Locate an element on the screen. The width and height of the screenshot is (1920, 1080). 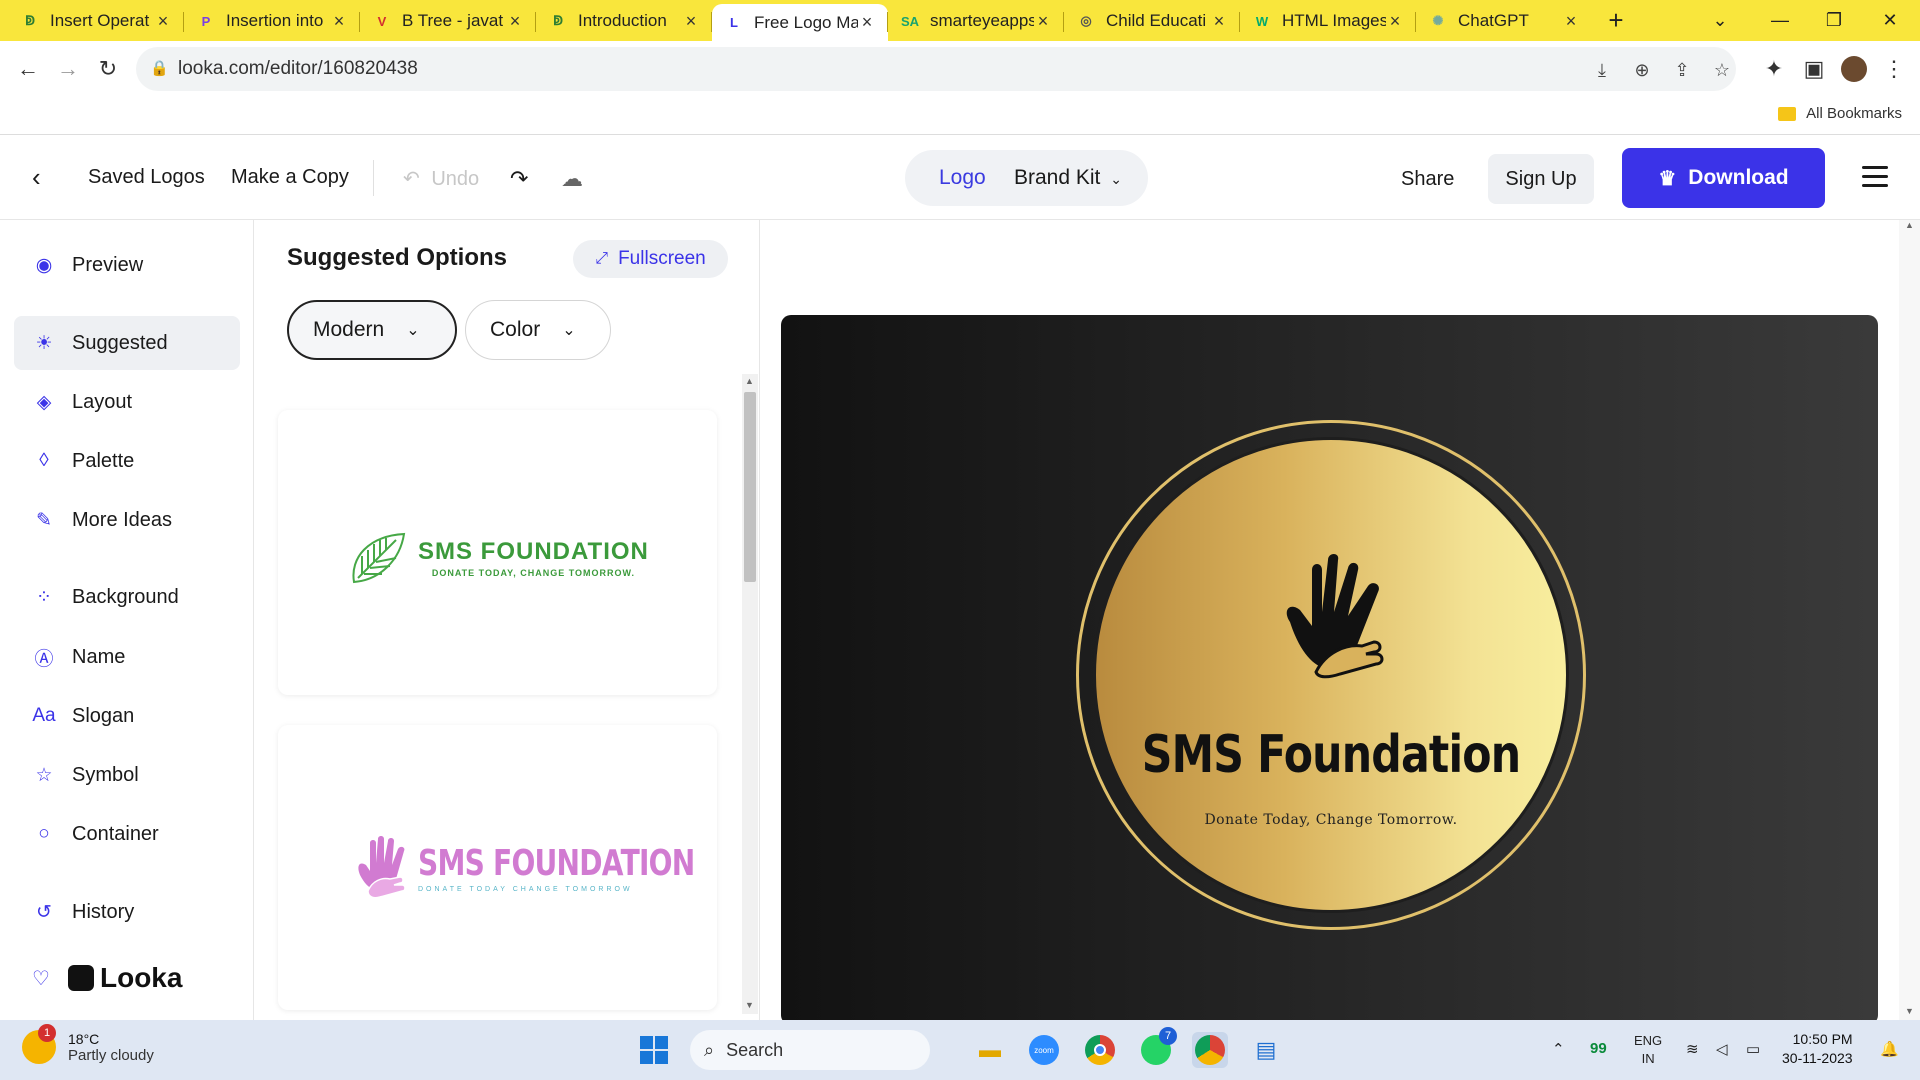
show-hidden-icons: ⌃ is located at coordinates (1558, 1049).